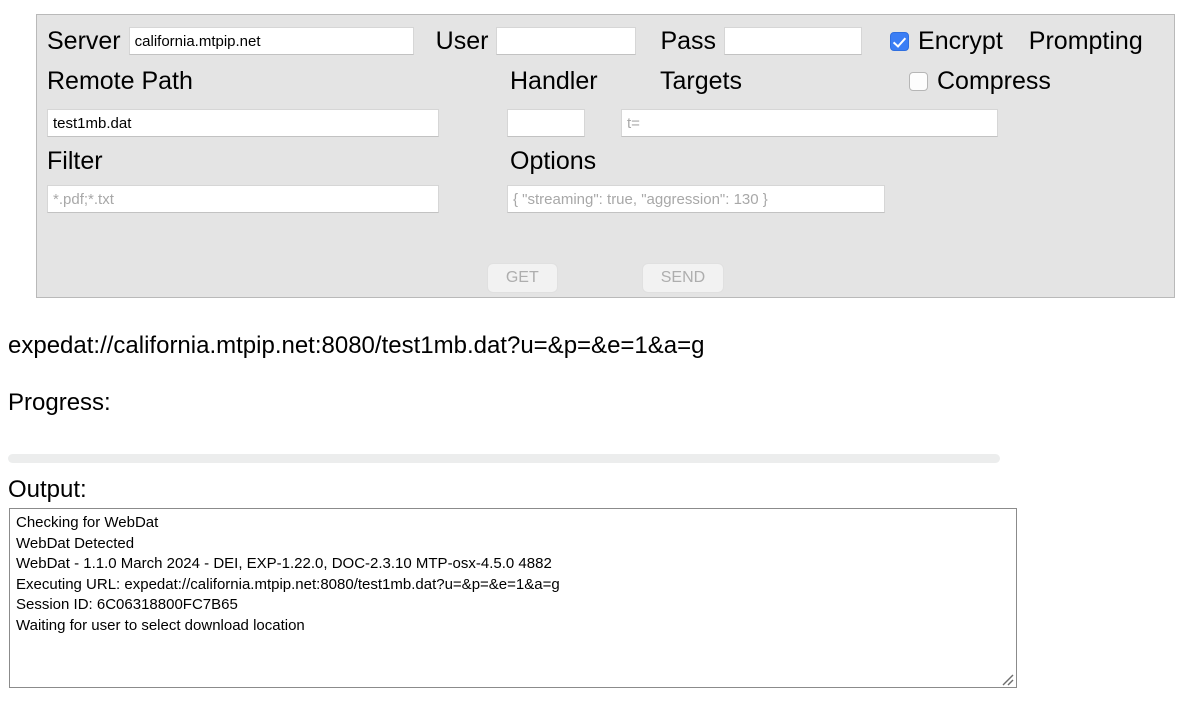 The height and width of the screenshot is (708, 1202). What do you see at coordinates (960, 41) in the screenshot?
I see `encrypt-label: Encrypt` at bounding box center [960, 41].